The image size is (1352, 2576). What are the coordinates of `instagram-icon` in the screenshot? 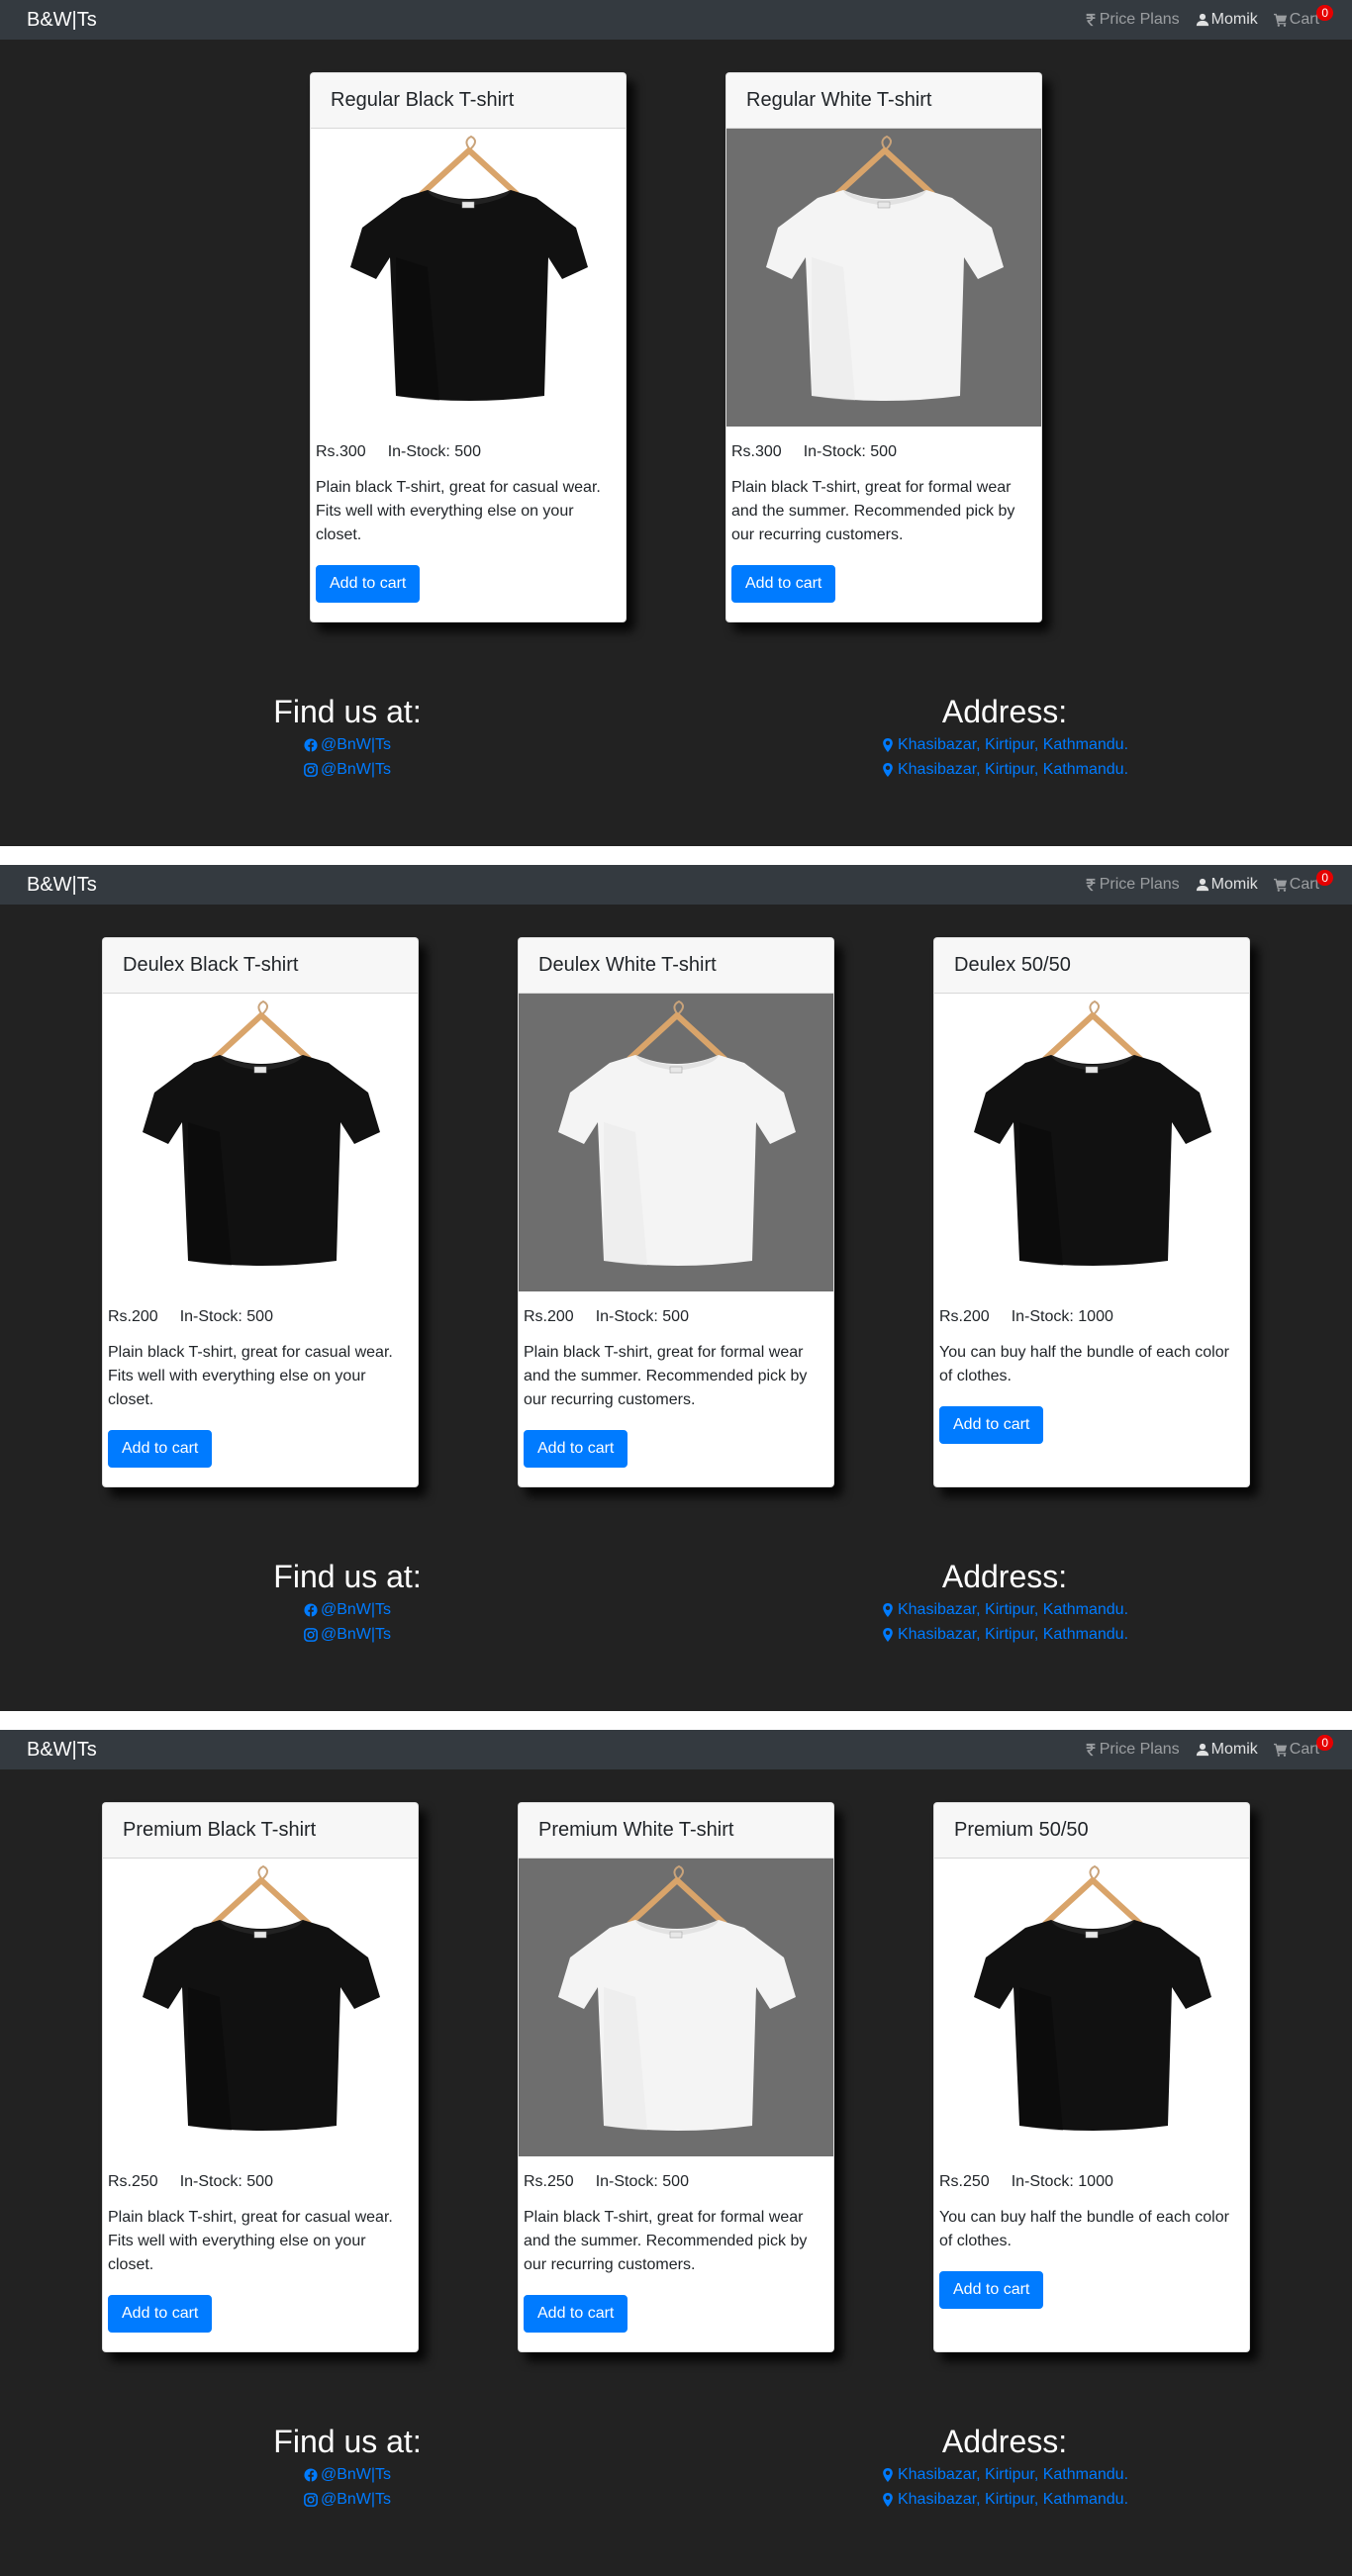 It's located at (311, 2499).